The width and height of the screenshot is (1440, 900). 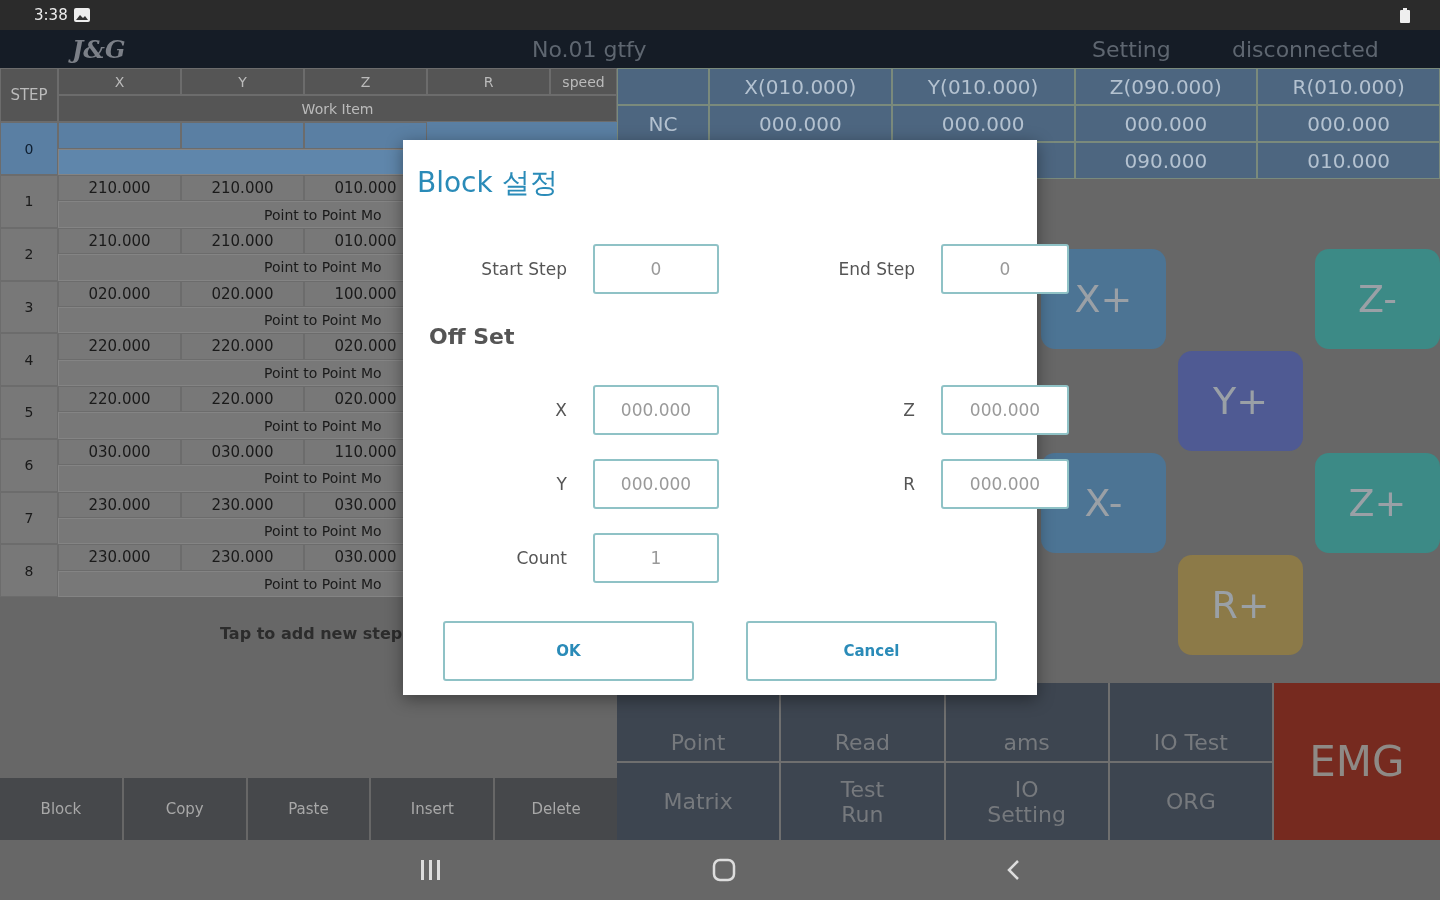 I want to click on clock: 3:38, so click(x=51, y=15).